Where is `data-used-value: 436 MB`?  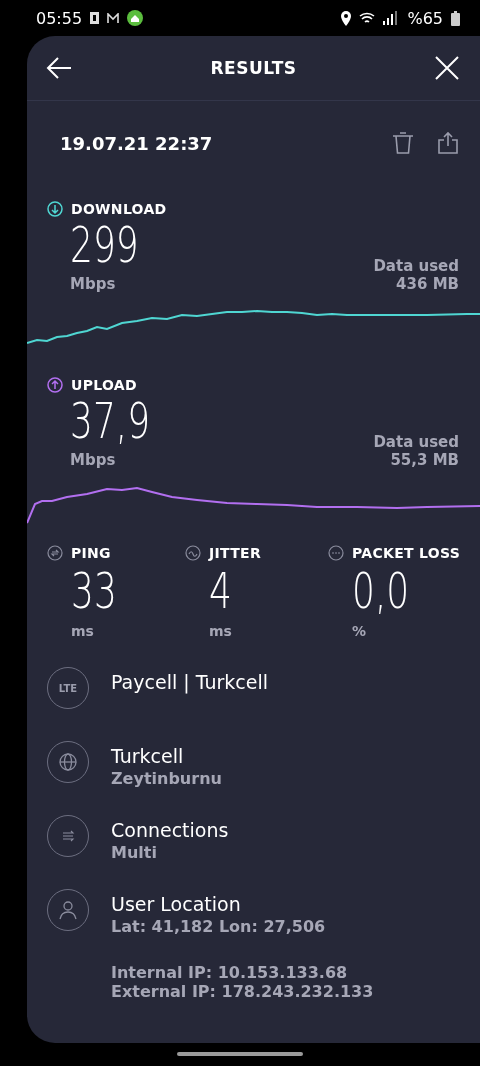
data-used-value: 436 MB is located at coordinates (427, 284).